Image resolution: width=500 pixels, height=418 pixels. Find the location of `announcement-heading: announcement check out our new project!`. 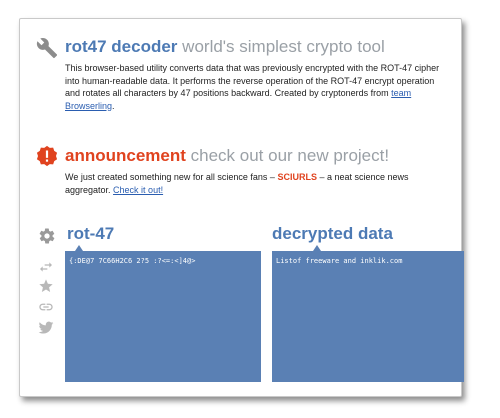

announcement-heading: announcement check out our new project! is located at coordinates (227, 156).